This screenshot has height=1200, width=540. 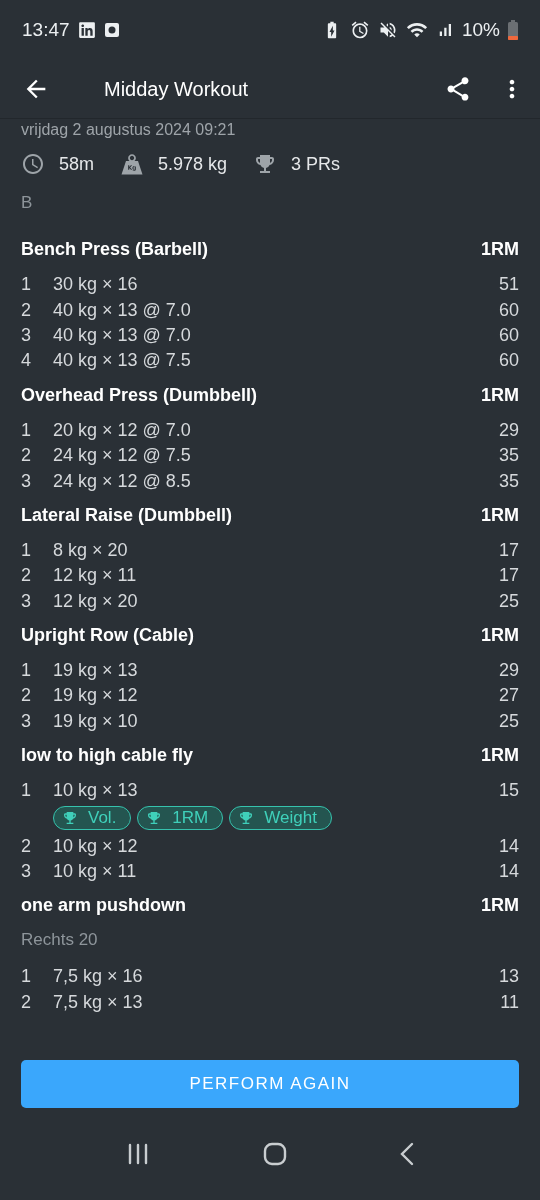 I want to click on exercise-name: low to high cable fly, so click(x=107, y=756).